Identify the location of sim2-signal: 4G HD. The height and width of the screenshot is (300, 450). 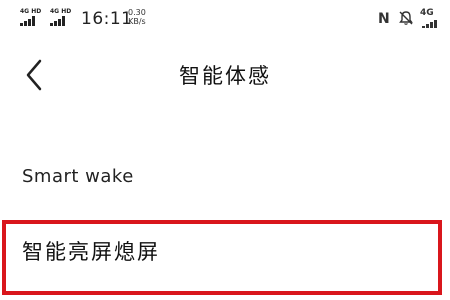
(62, 17).